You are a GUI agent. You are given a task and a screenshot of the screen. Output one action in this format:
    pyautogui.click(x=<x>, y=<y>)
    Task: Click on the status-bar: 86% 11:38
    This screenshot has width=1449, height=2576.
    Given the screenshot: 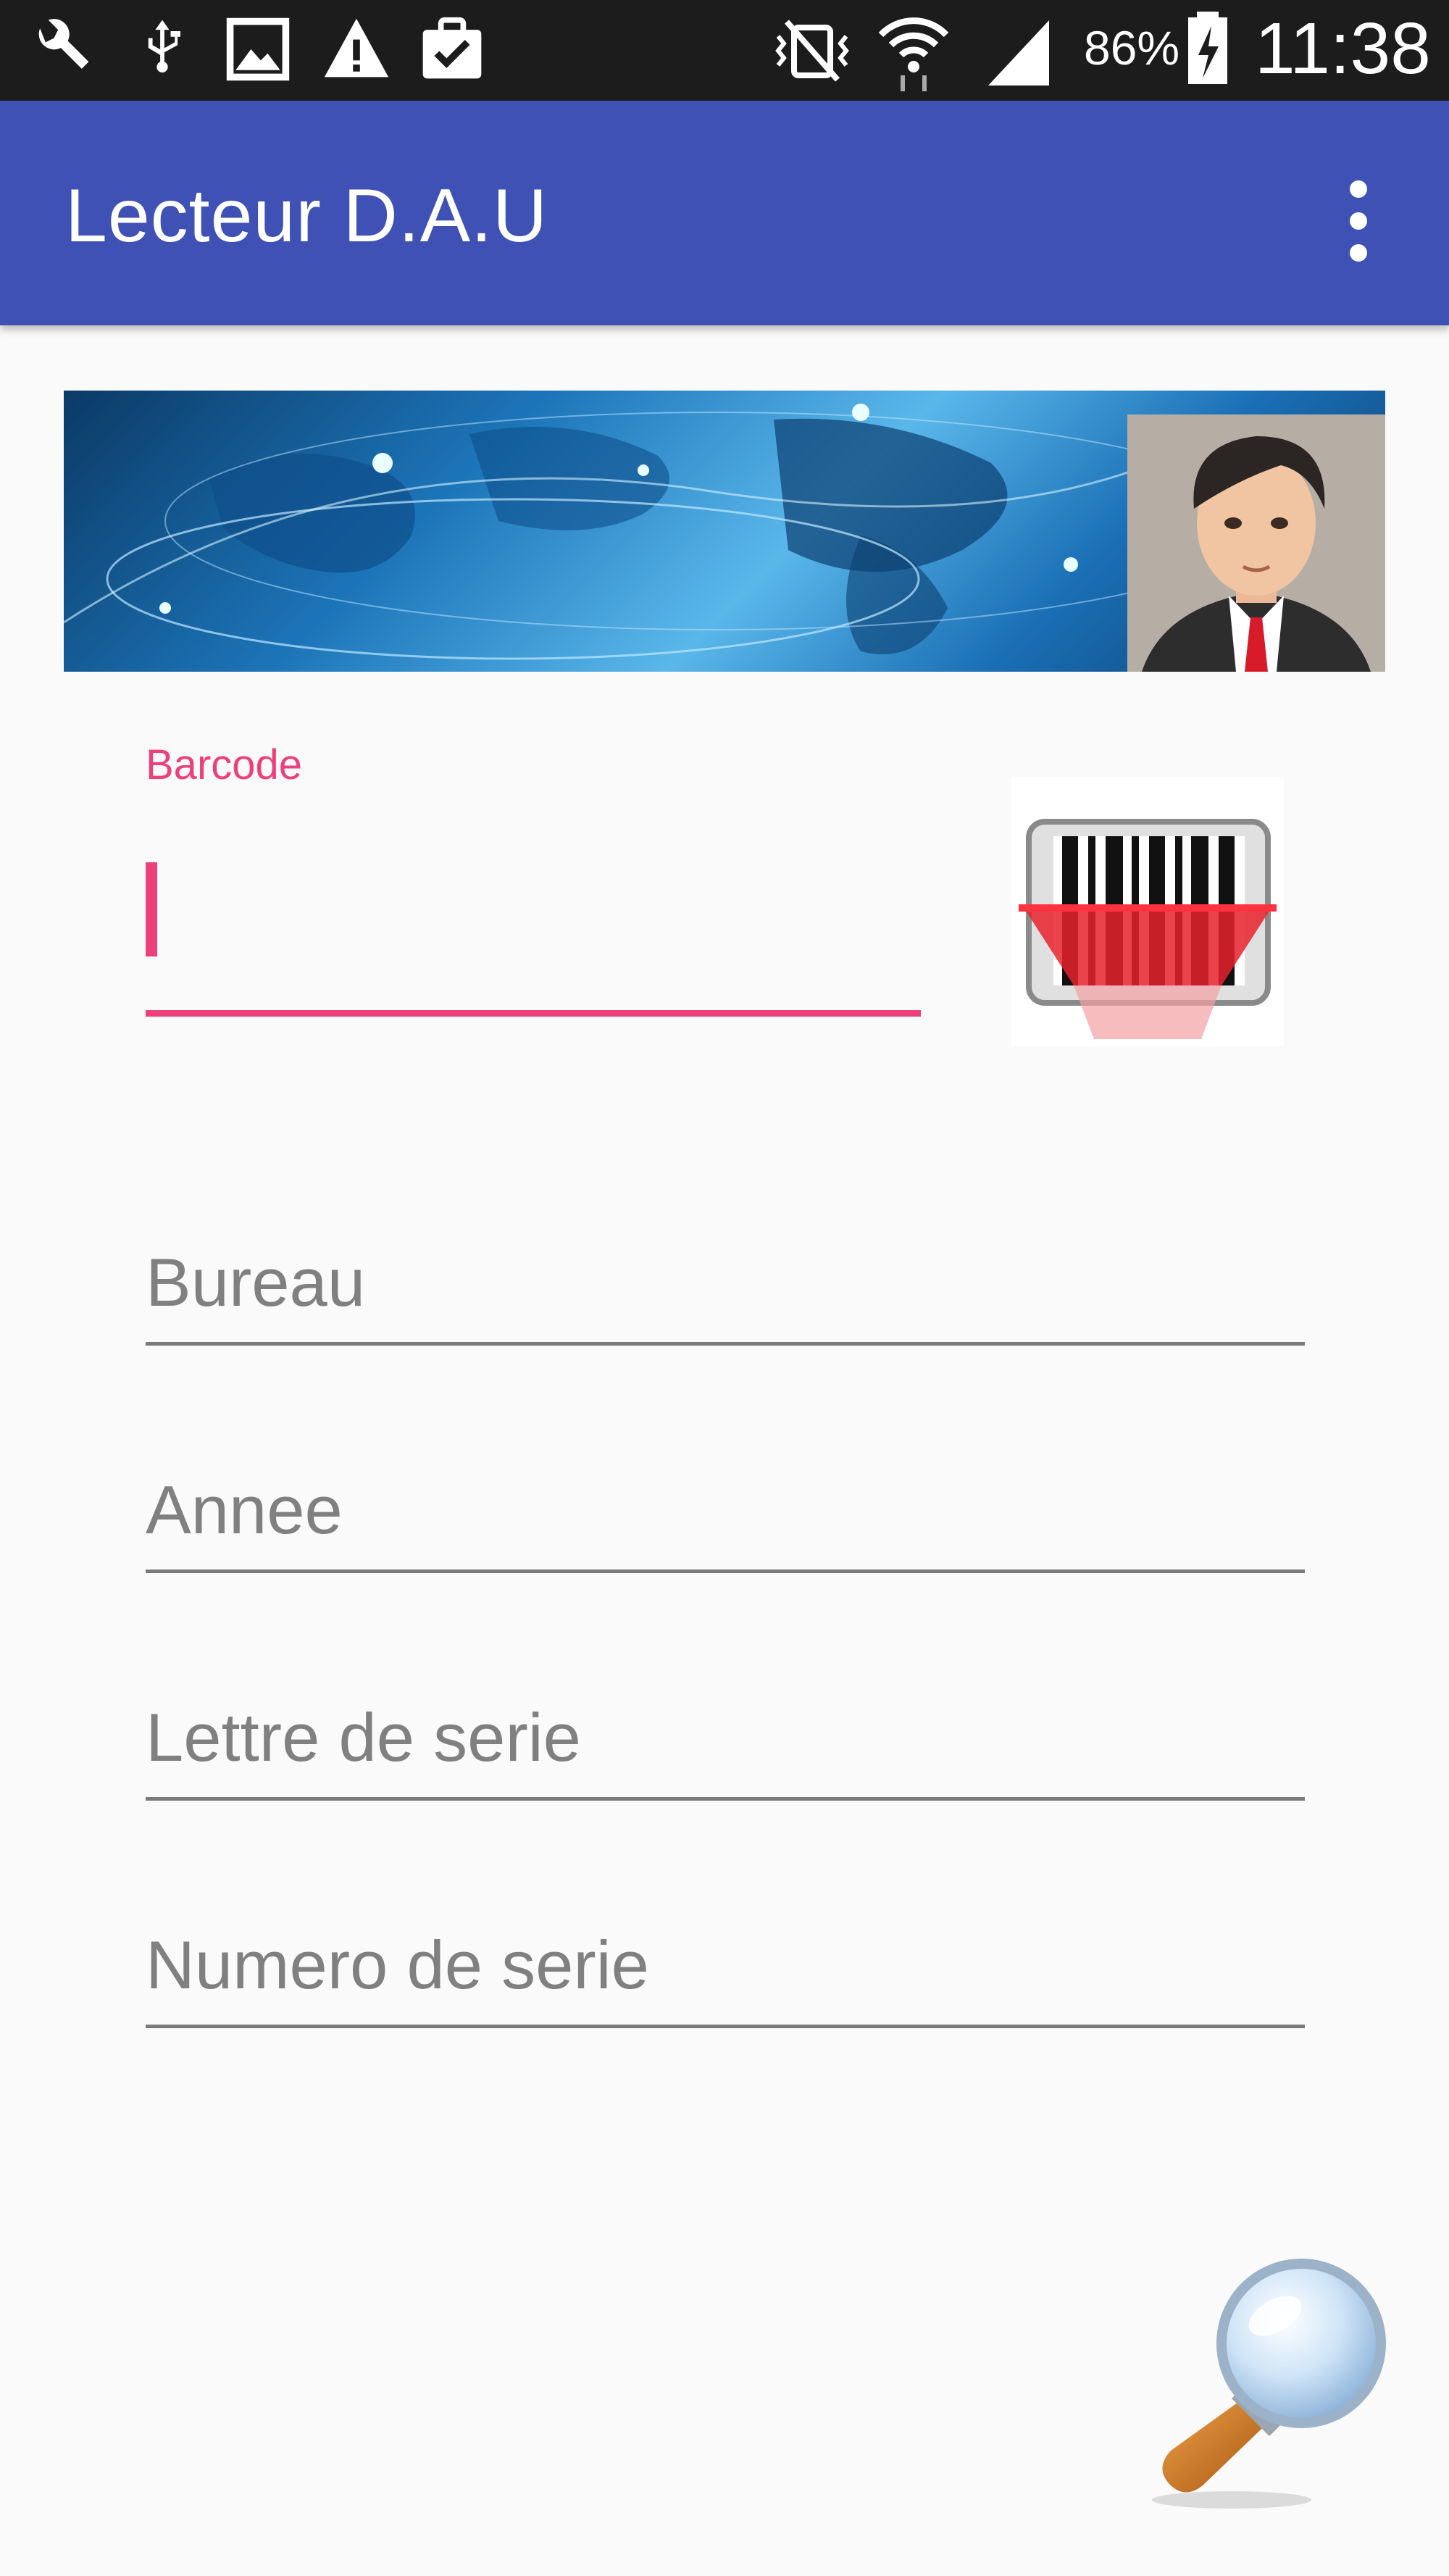 What is the action you would take?
    pyautogui.click(x=724, y=50)
    